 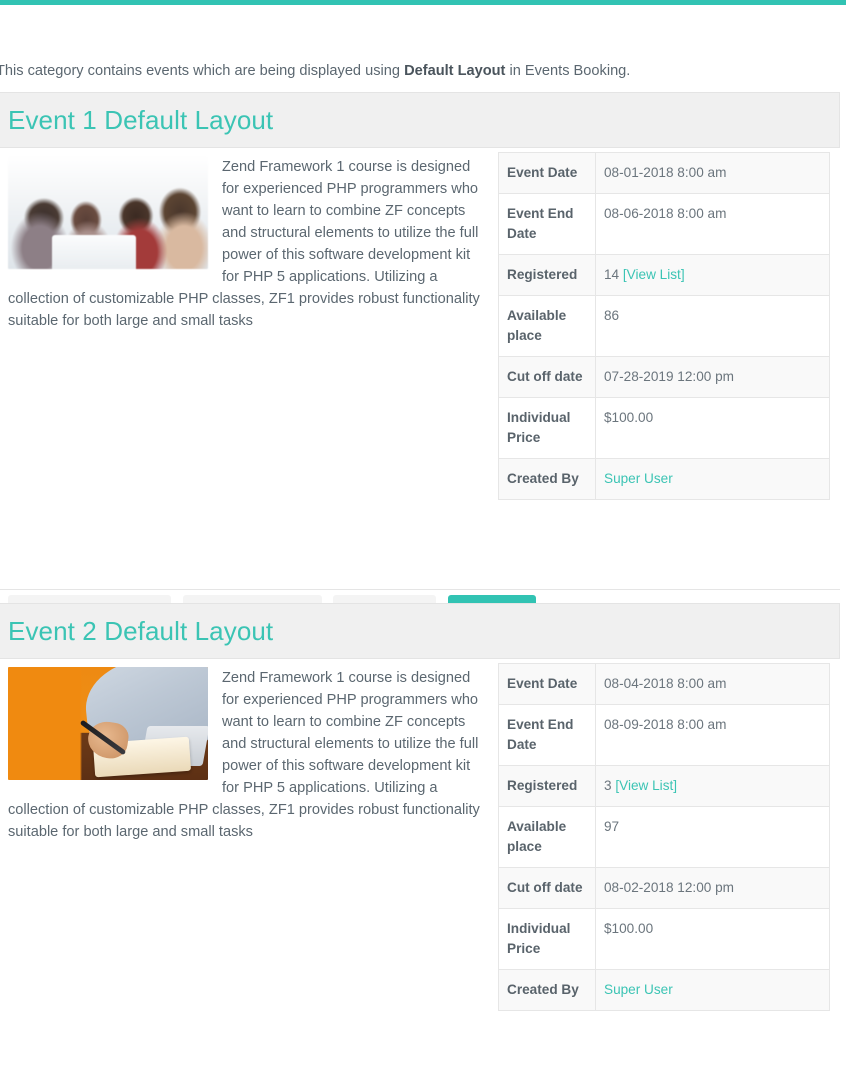 I want to click on value-registered: 3 [View List], so click(x=712, y=786).